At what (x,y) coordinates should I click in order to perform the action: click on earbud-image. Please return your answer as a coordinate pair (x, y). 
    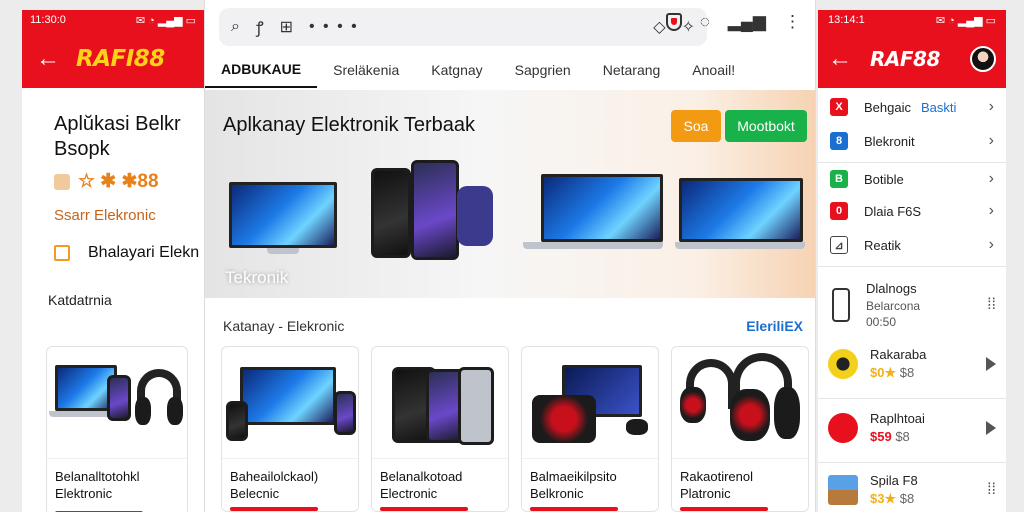
    Looking at the image, I should click on (637, 427).